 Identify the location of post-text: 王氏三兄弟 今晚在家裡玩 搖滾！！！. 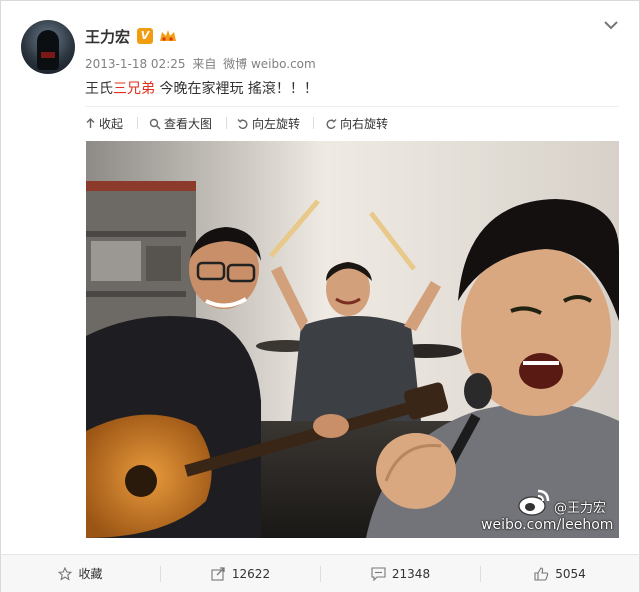
(201, 88).